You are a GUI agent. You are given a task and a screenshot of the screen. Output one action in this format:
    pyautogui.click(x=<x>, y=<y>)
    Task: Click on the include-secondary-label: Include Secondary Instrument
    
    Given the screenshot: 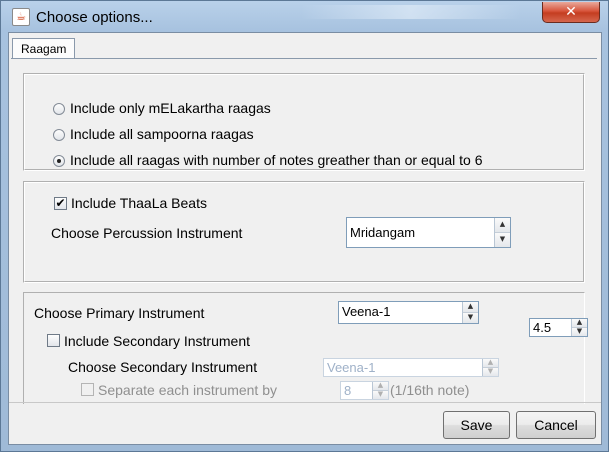 What is the action you would take?
    pyautogui.click(x=157, y=341)
    